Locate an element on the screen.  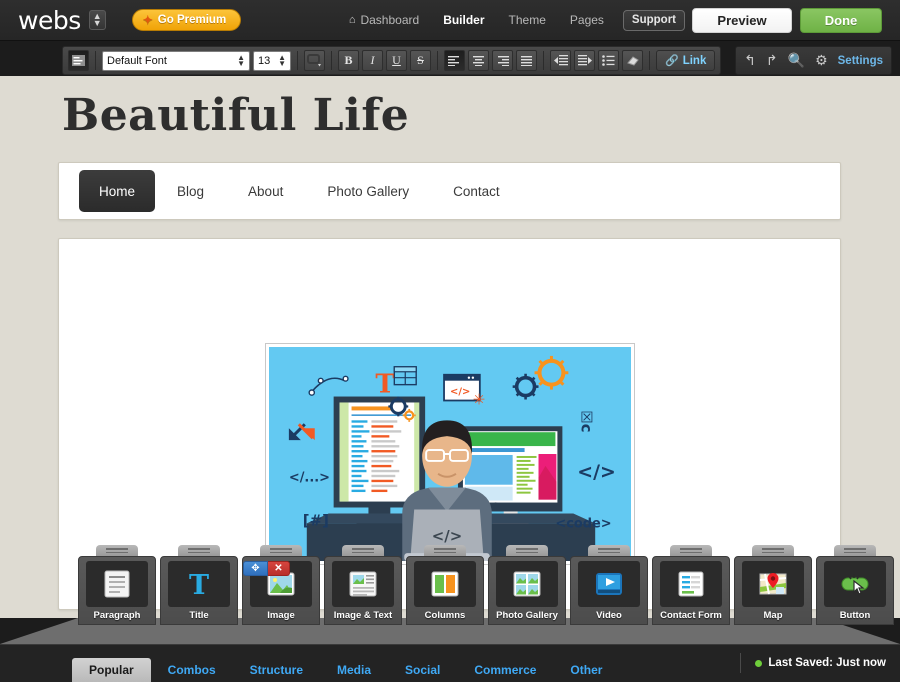
widget-paragraph: Paragraph is located at coordinates (117, 585).